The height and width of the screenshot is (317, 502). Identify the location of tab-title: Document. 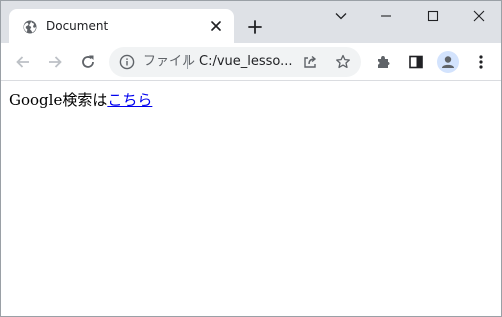
(77, 26).